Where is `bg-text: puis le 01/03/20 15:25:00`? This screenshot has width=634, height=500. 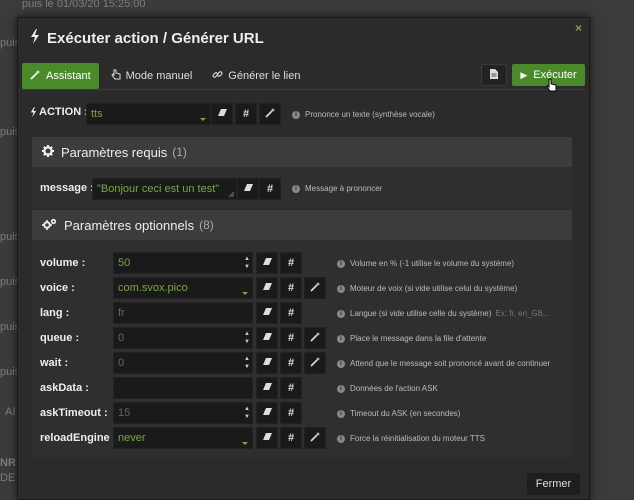
bg-text: puis le 01/03/20 15:25:00 is located at coordinates (84, 5).